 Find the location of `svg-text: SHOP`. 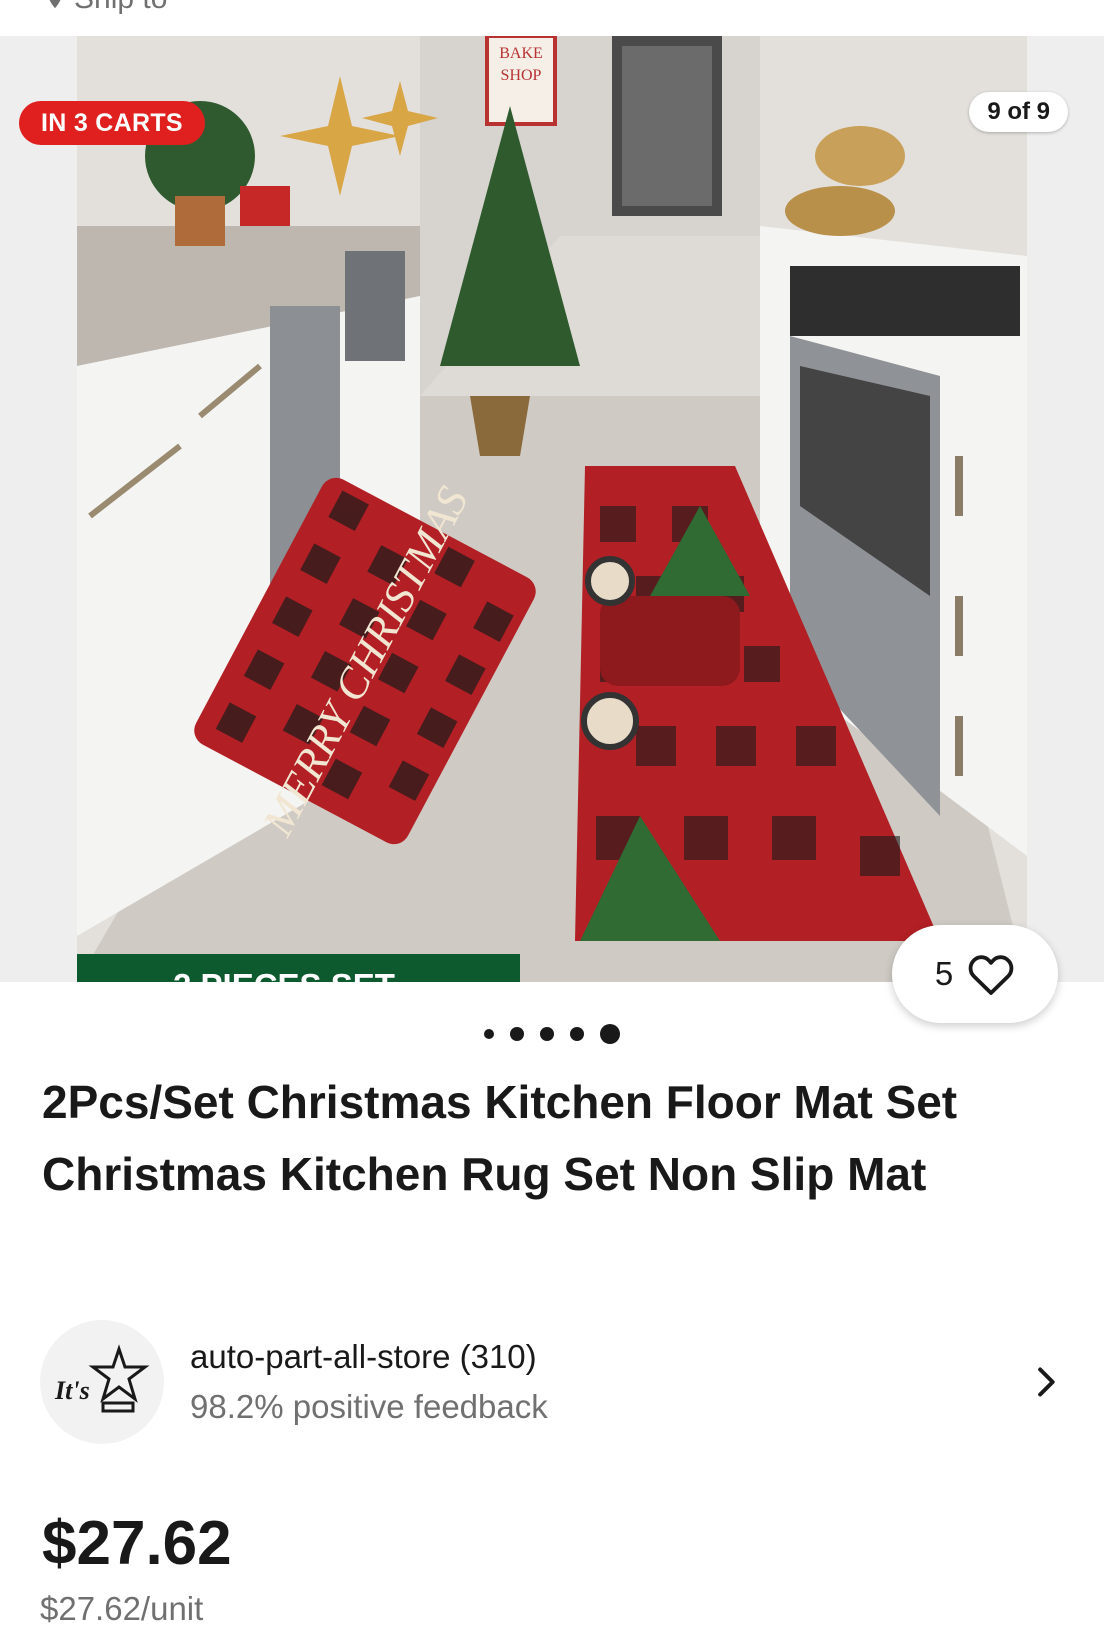

svg-text: SHOP is located at coordinates (521, 75).